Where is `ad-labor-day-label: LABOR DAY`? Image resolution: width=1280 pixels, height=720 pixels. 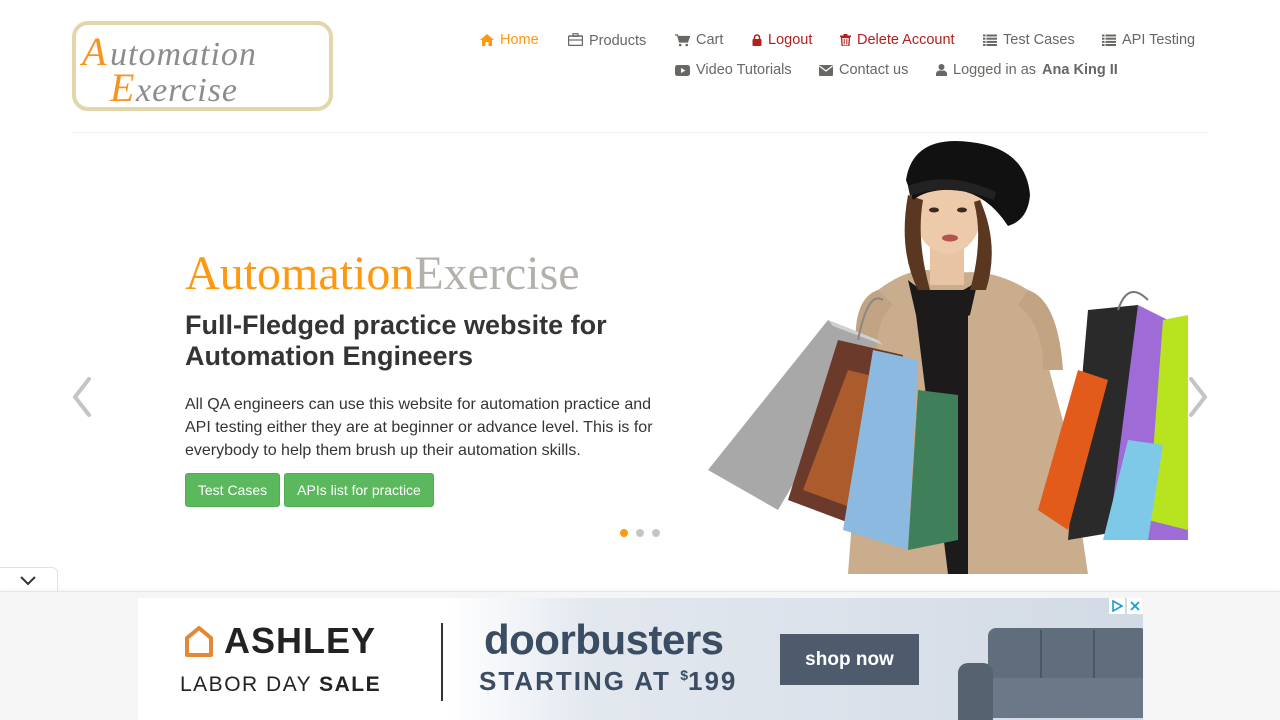 ad-labor-day-label: LABOR DAY is located at coordinates (246, 684).